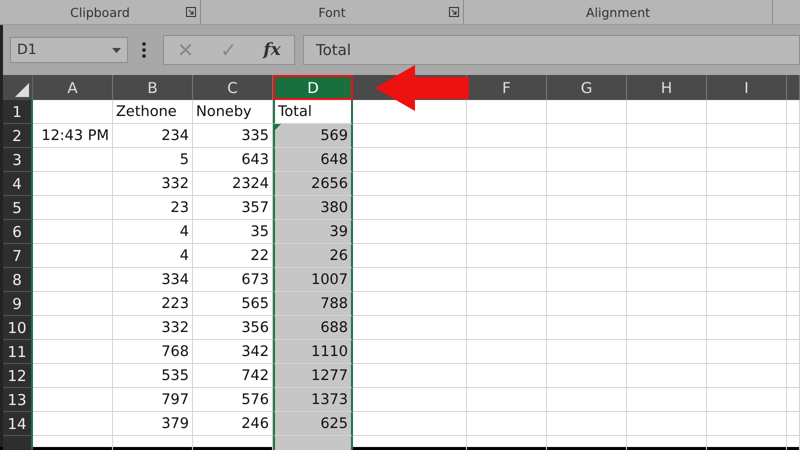 The height and width of the screenshot is (450, 800). I want to click on table-cell: 334, so click(153, 280).